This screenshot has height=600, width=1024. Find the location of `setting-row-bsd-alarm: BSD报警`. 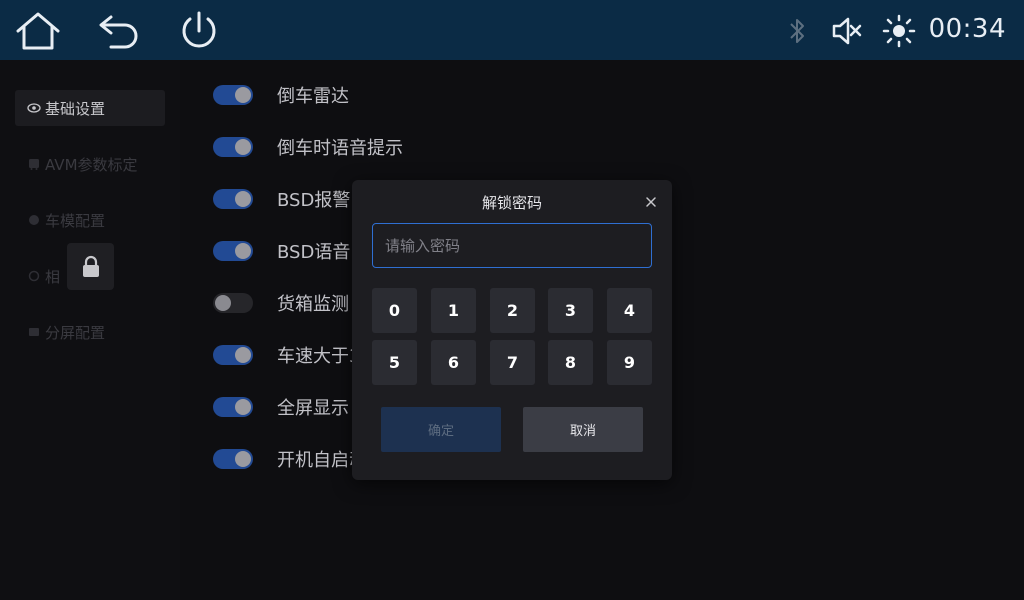

setting-row-bsd-alarm: BSD报警 is located at coordinates (281, 199).